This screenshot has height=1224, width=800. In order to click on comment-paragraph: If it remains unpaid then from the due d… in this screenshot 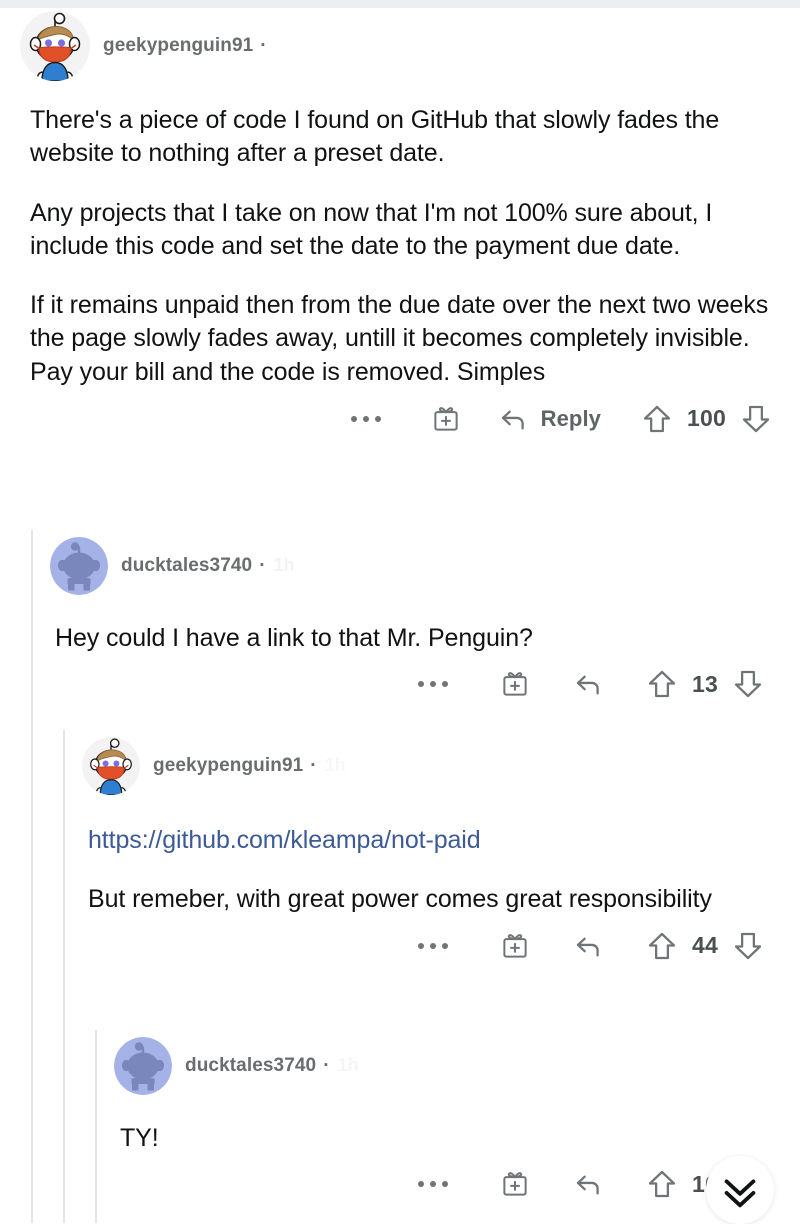, I will do `click(399, 338)`.